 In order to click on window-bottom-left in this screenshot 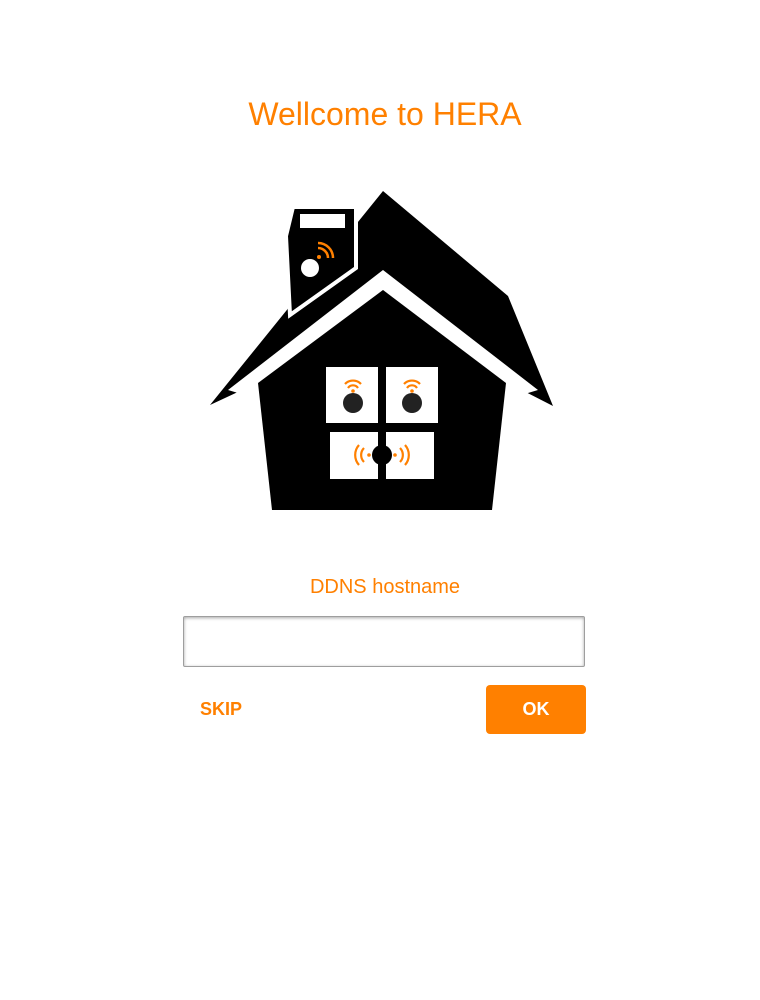, I will do `click(354, 455)`.